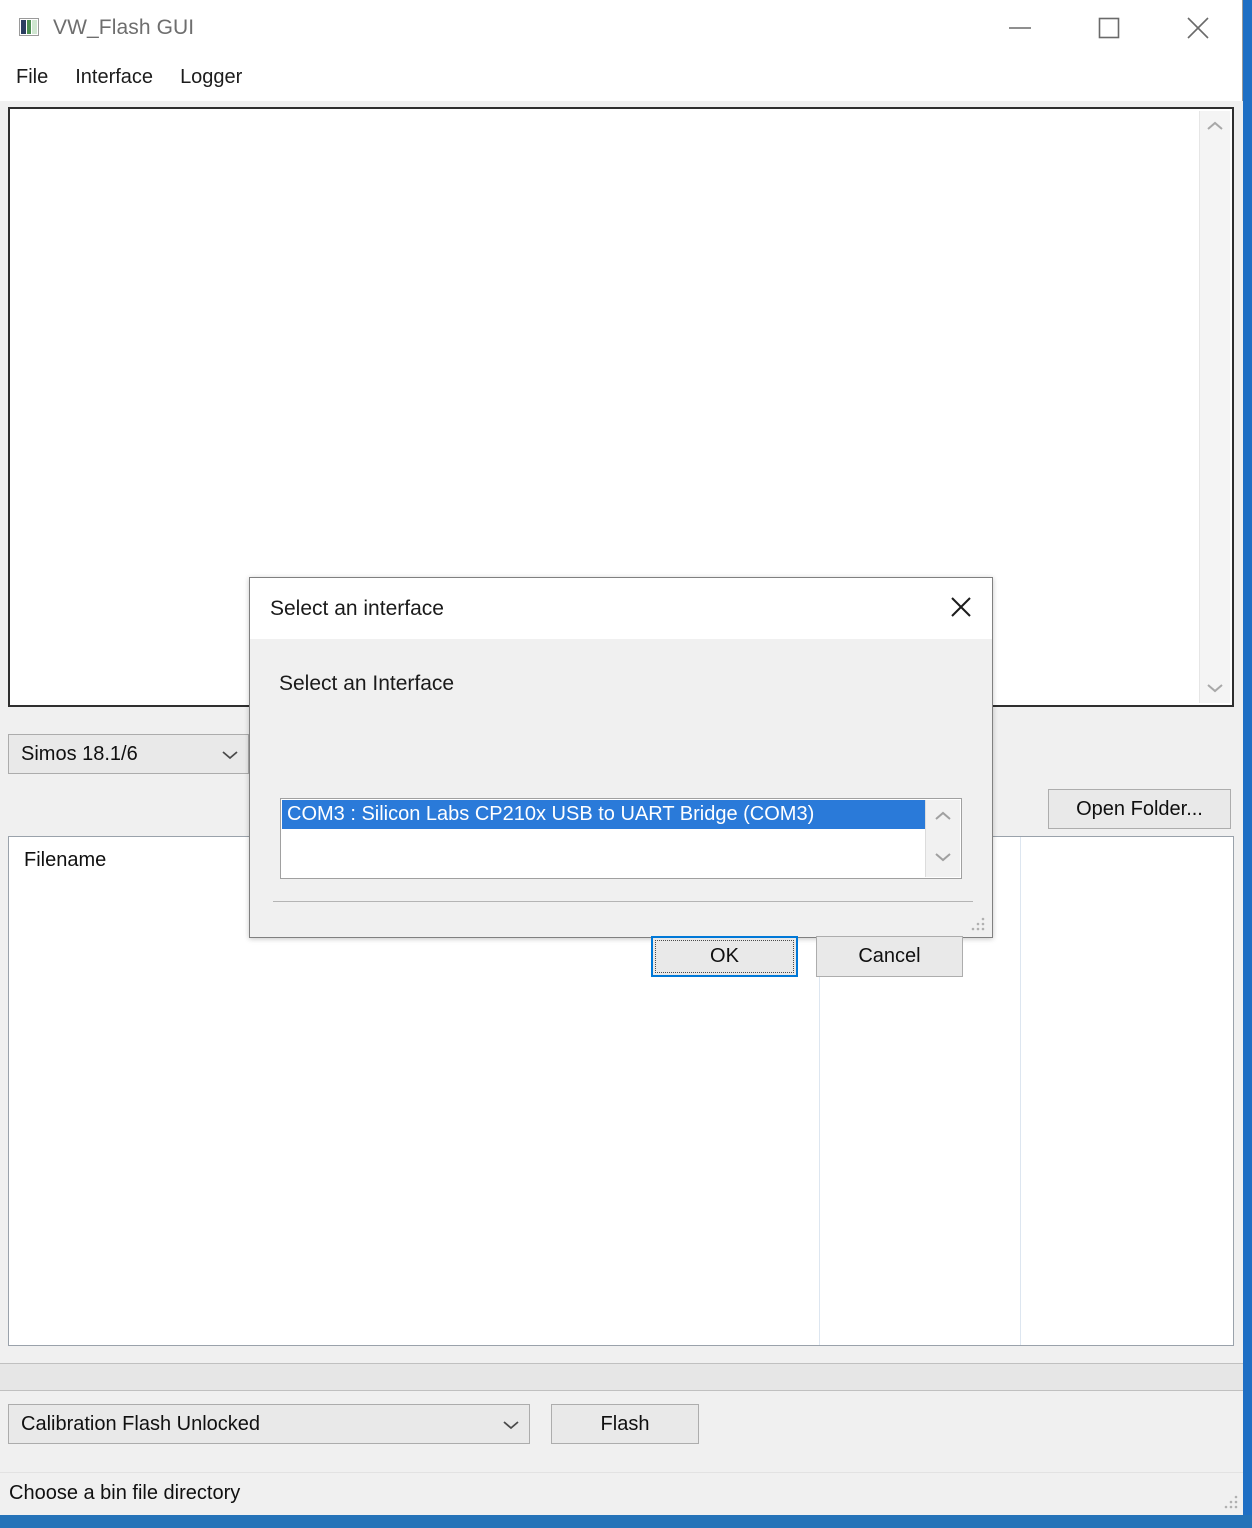 The height and width of the screenshot is (1528, 1252). Describe the element at coordinates (79, 753) in the screenshot. I see `ecu-select-value: Simos 18.1/6` at that location.